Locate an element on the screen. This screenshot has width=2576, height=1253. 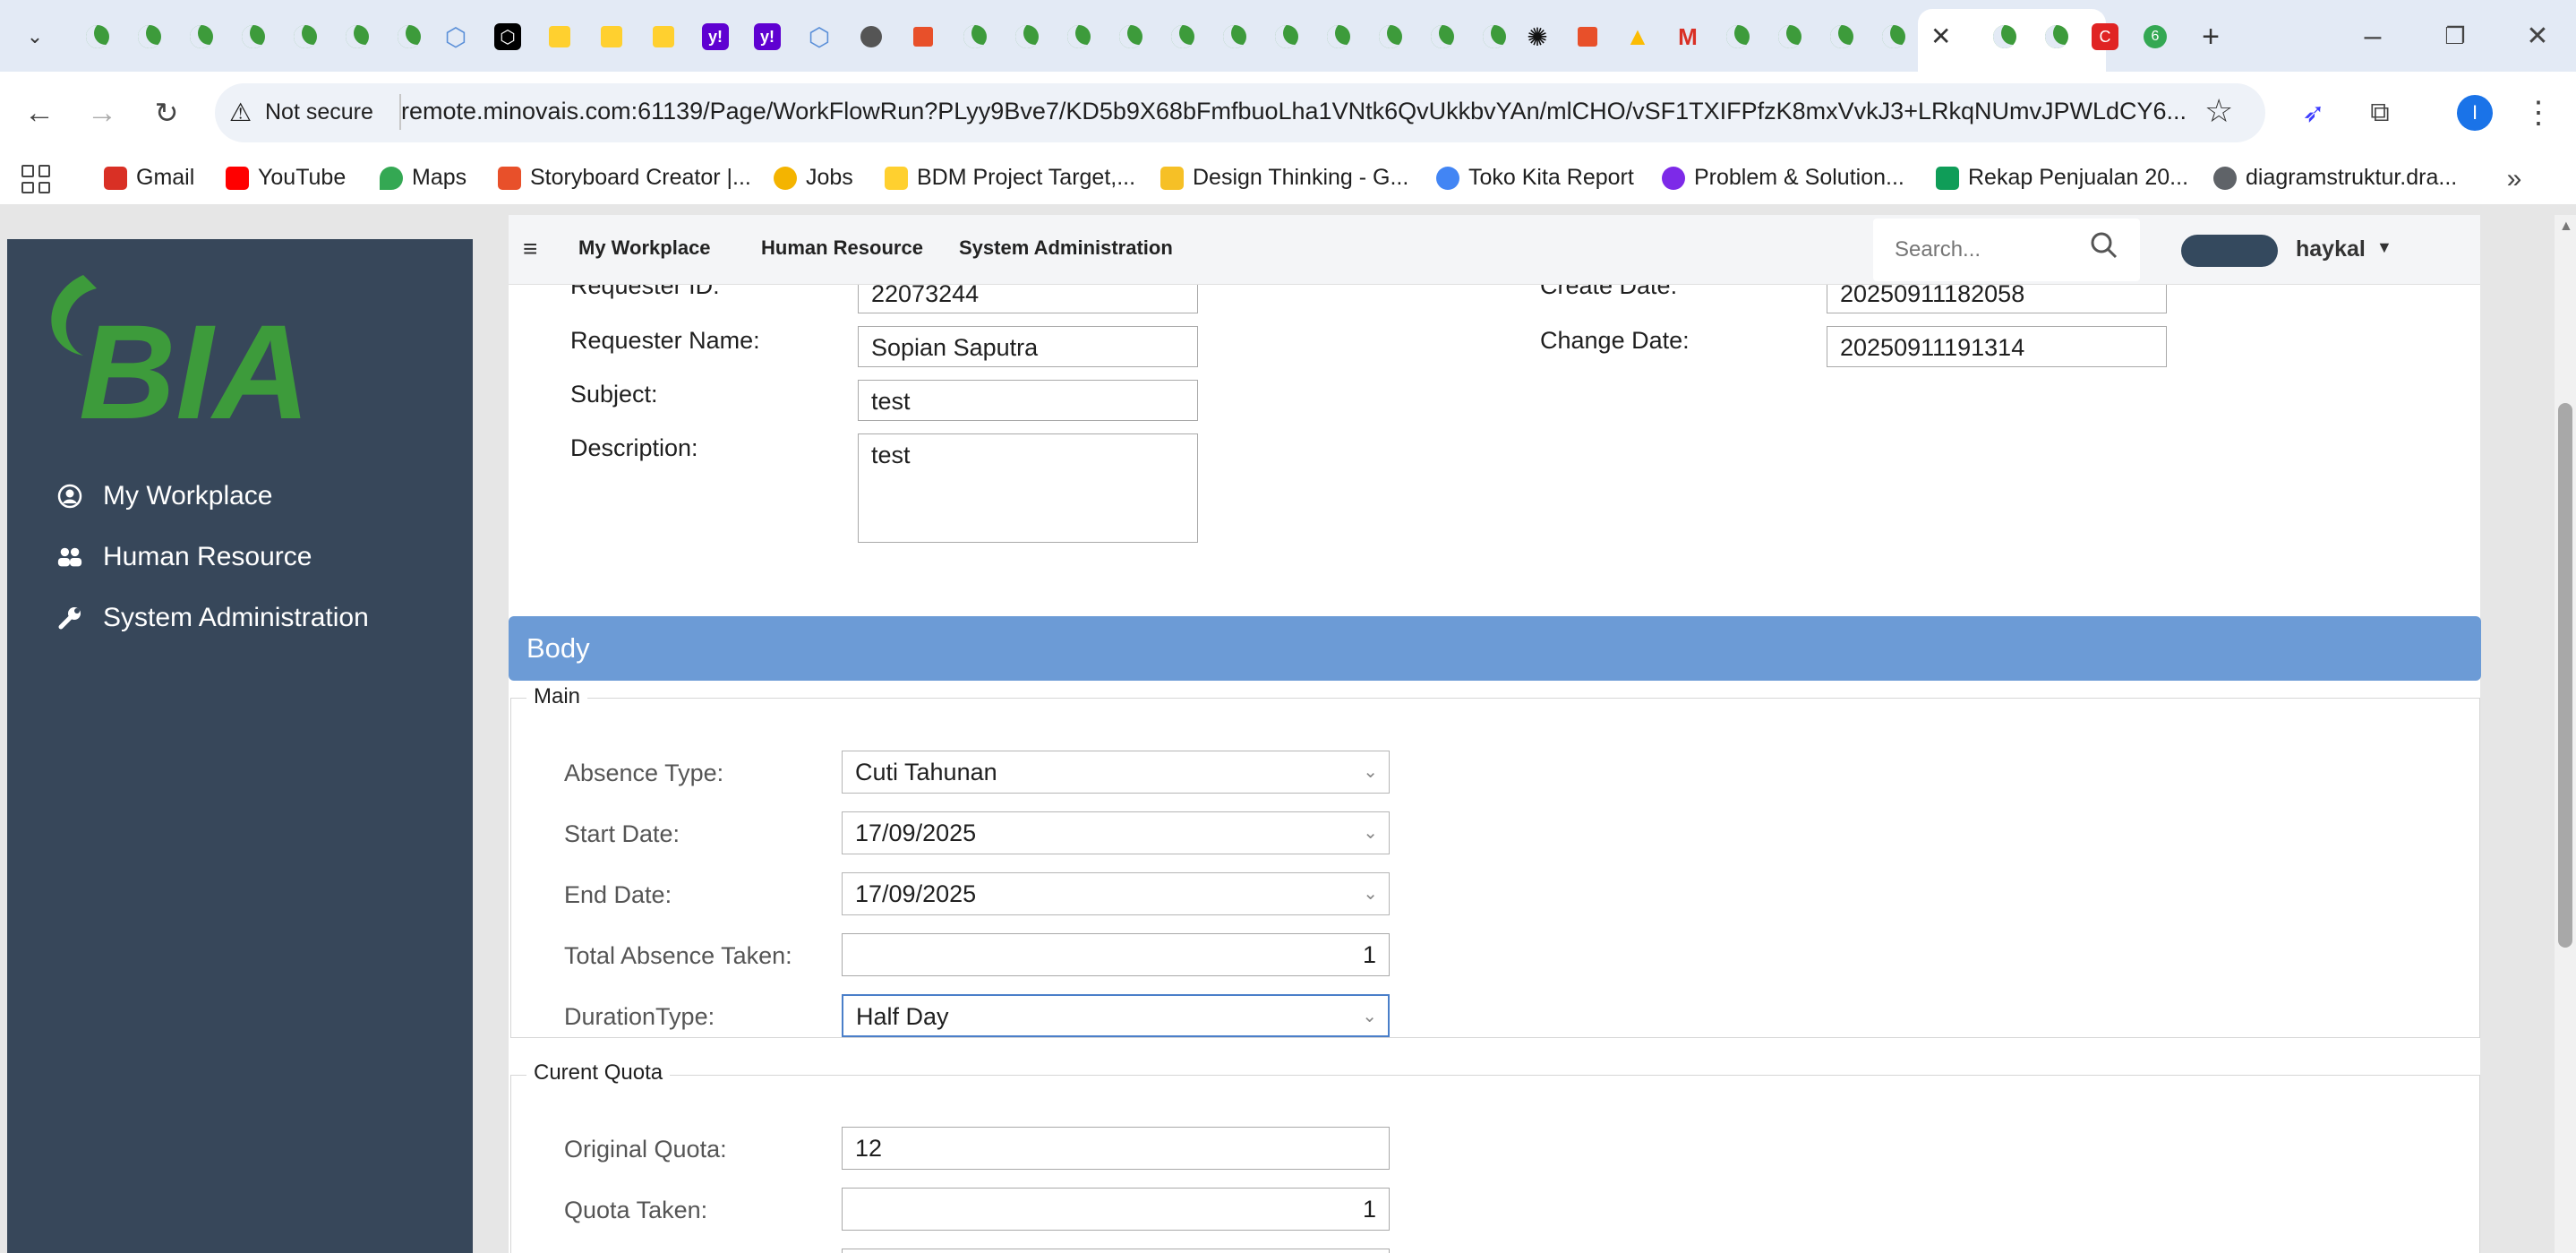
reload-icon: ↻ is located at coordinates (166, 113).